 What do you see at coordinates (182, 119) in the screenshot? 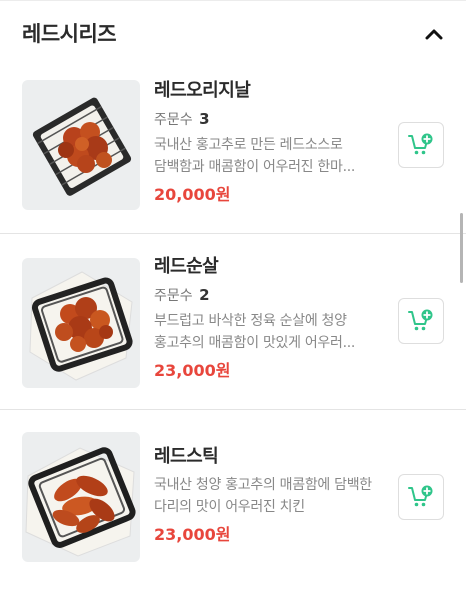
I see `order-count: 주문수 3` at bounding box center [182, 119].